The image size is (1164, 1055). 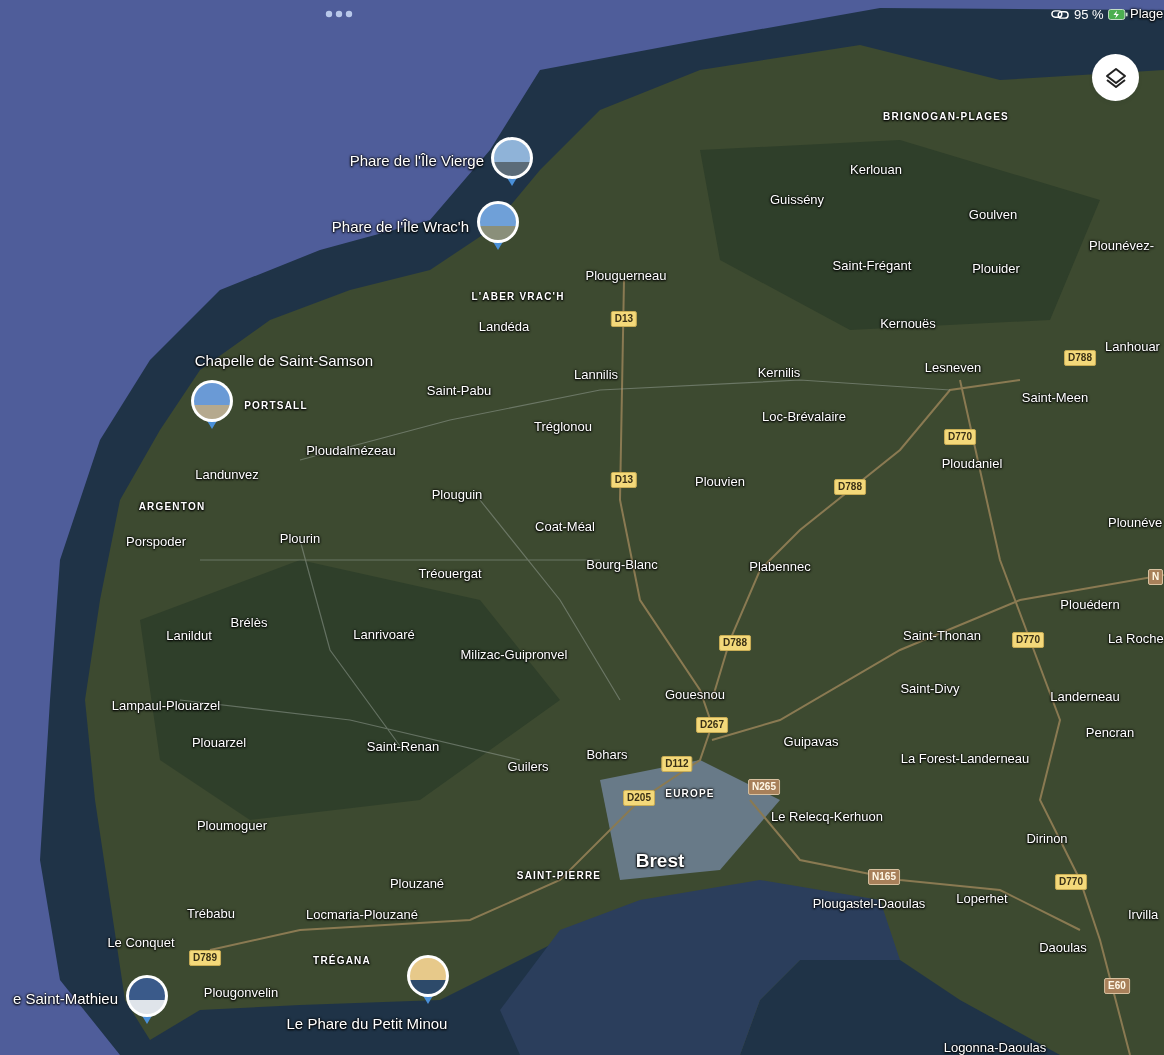 I want to click on place-label: Loc-Brévalaire, so click(x=804, y=416).